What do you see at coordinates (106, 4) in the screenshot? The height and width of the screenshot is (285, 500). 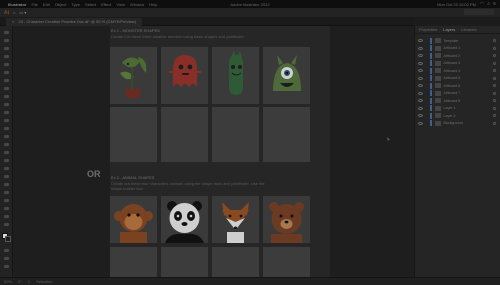 I see `menu-effect: Effect` at bounding box center [106, 4].